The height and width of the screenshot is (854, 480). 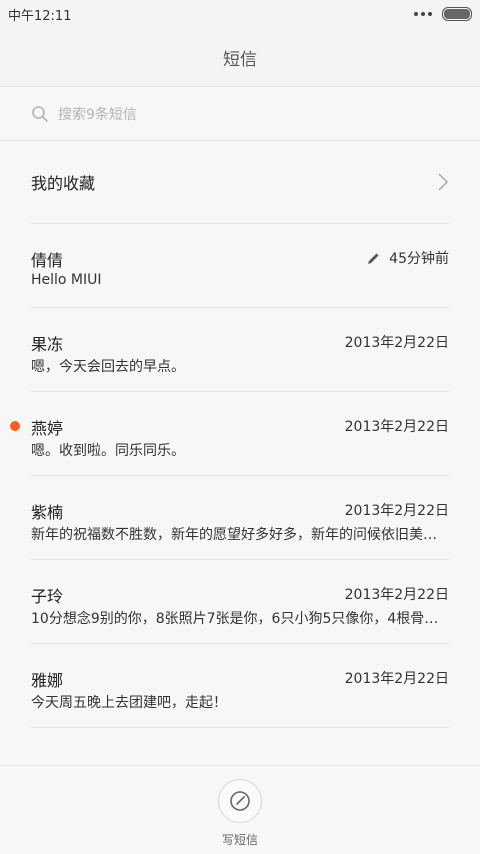 I want to click on message-preview: 今天周五晚上去团建吧，走起！, so click(x=129, y=703).